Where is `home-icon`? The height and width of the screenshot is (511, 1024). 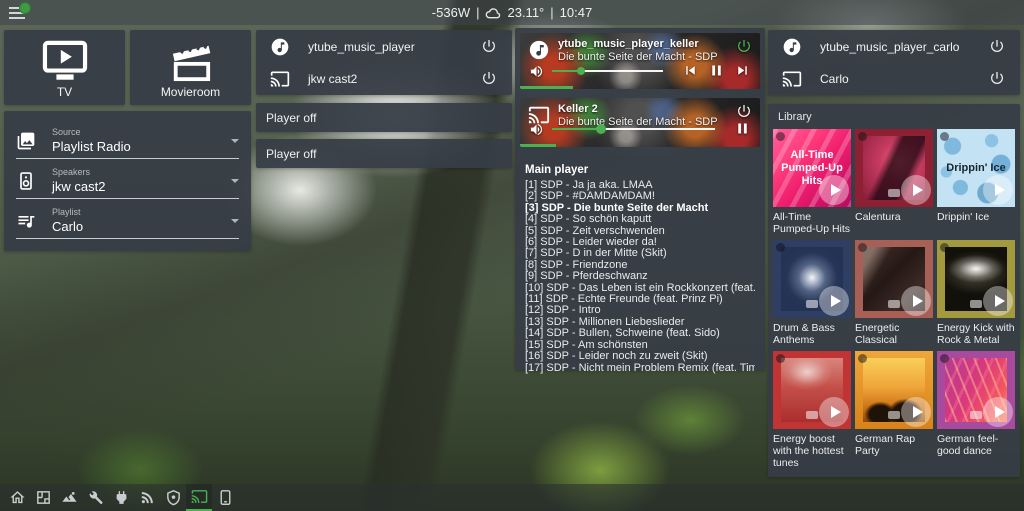 home-icon is located at coordinates (17, 497).